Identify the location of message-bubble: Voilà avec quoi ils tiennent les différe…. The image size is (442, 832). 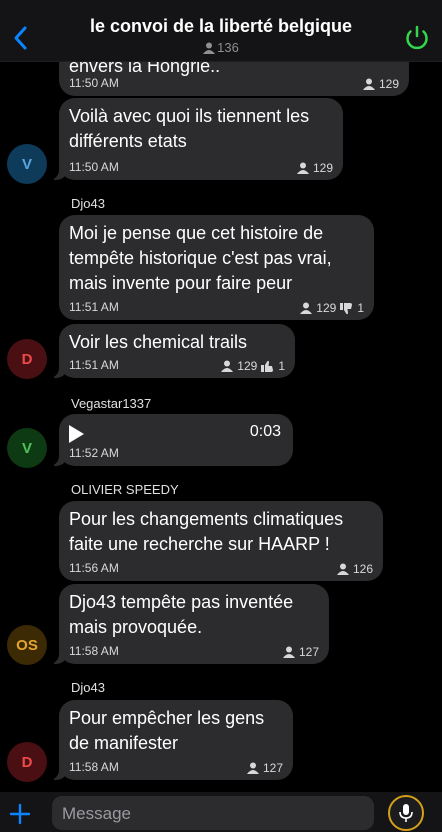
(196, 139).